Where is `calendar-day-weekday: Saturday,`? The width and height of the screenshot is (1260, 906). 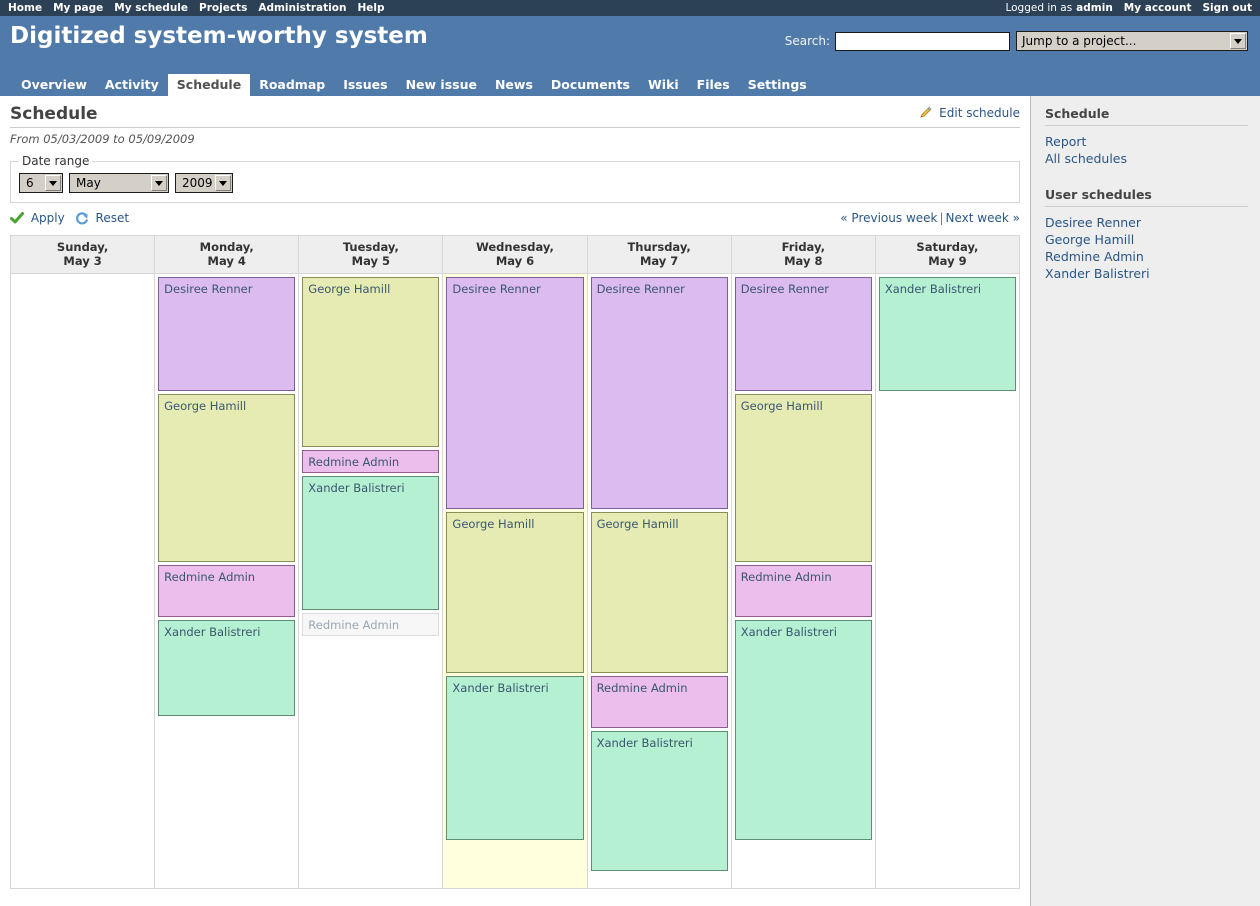
calendar-day-weekday: Saturday, is located at coordinates (947, 247).